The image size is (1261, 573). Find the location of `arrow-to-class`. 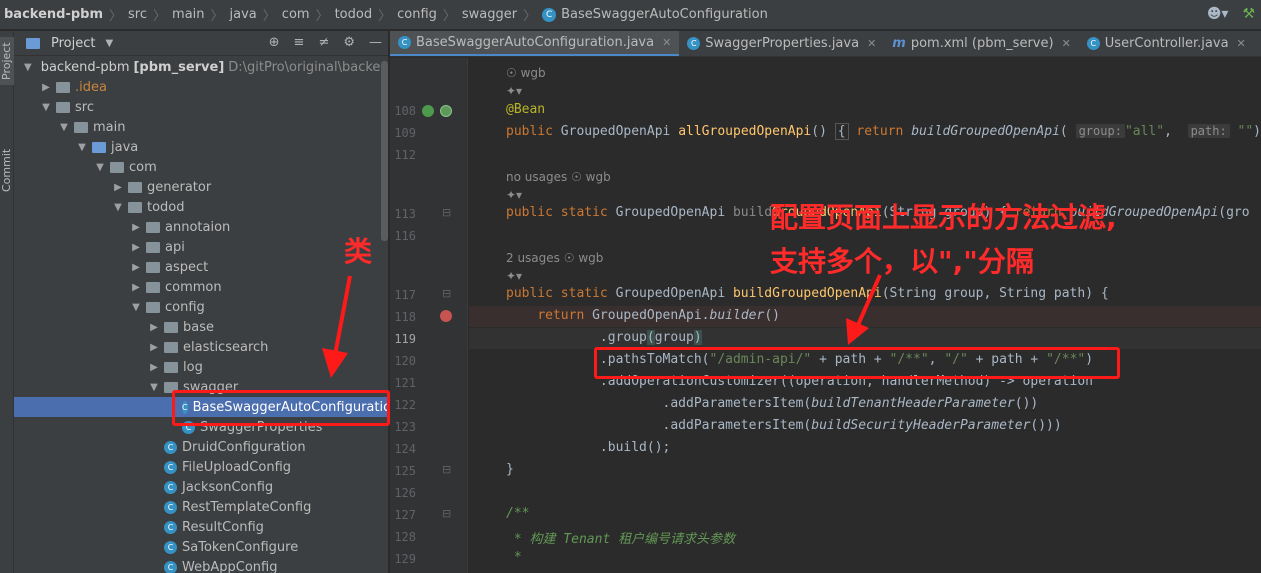

arrow-to-class is located at coordinates (337, 326).